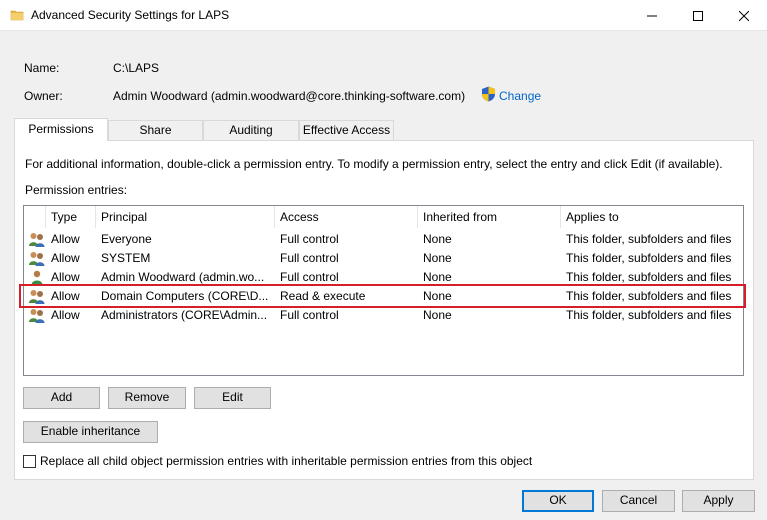 The image size is (767, 520). I want to click on tab-auditing: Auditing, so click(251, 130).